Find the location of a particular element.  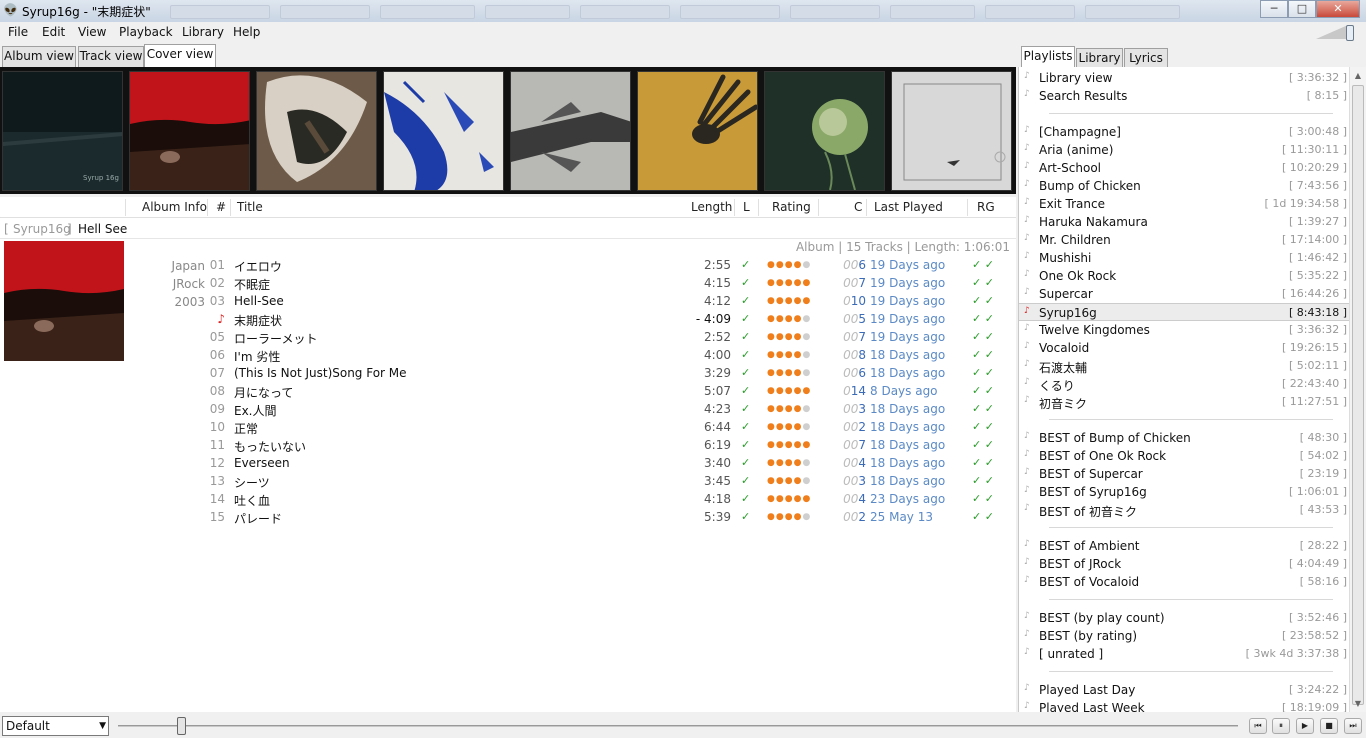

playlist-item: ♪ Library view [ 3:36:32 ] is located at coordinates (1184, 78).